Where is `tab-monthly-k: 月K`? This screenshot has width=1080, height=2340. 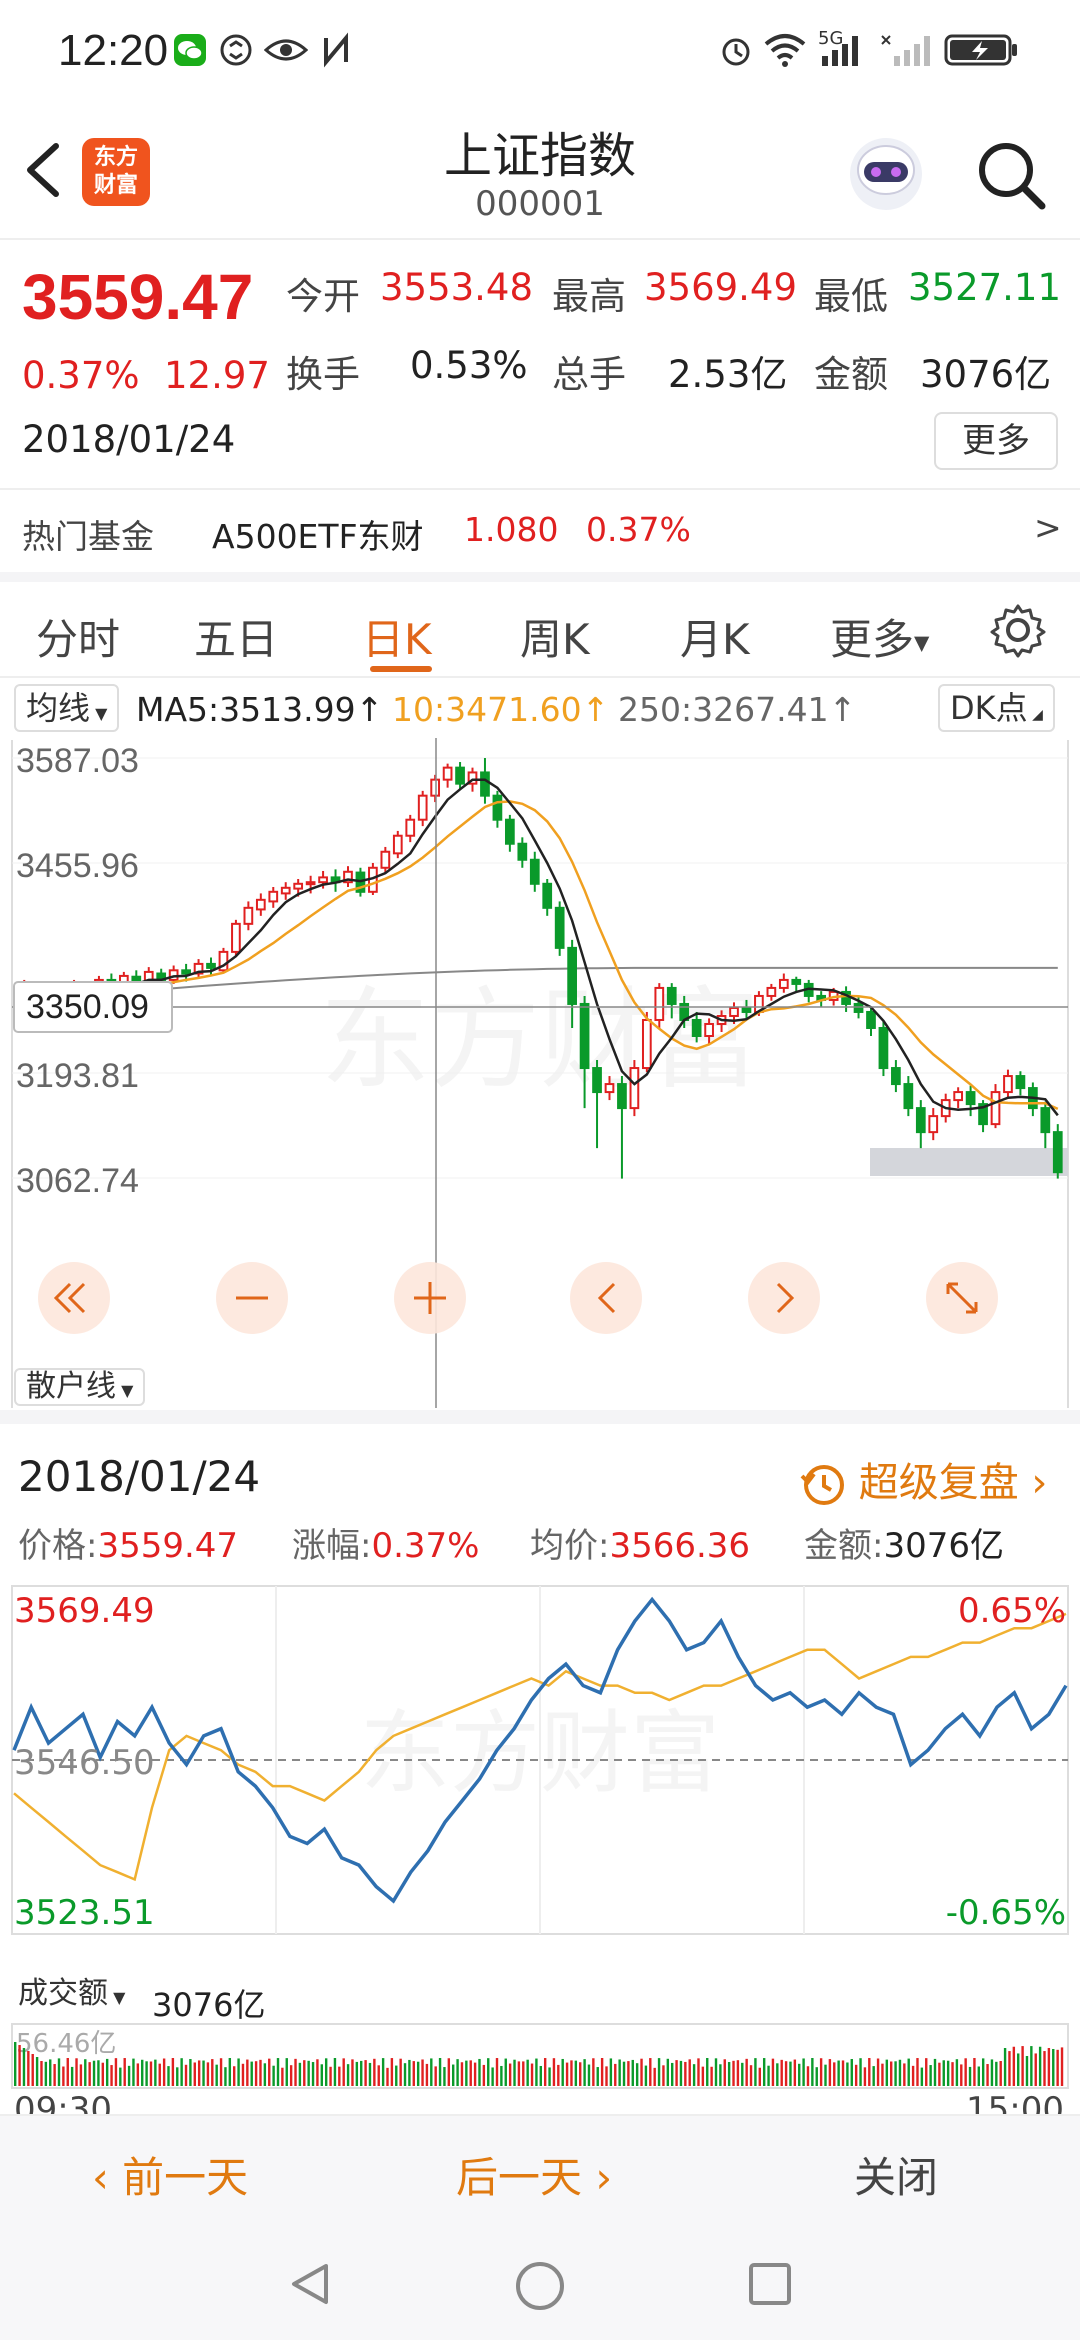 tab-monthly-k: 月K is located at coordinates (715, 636).